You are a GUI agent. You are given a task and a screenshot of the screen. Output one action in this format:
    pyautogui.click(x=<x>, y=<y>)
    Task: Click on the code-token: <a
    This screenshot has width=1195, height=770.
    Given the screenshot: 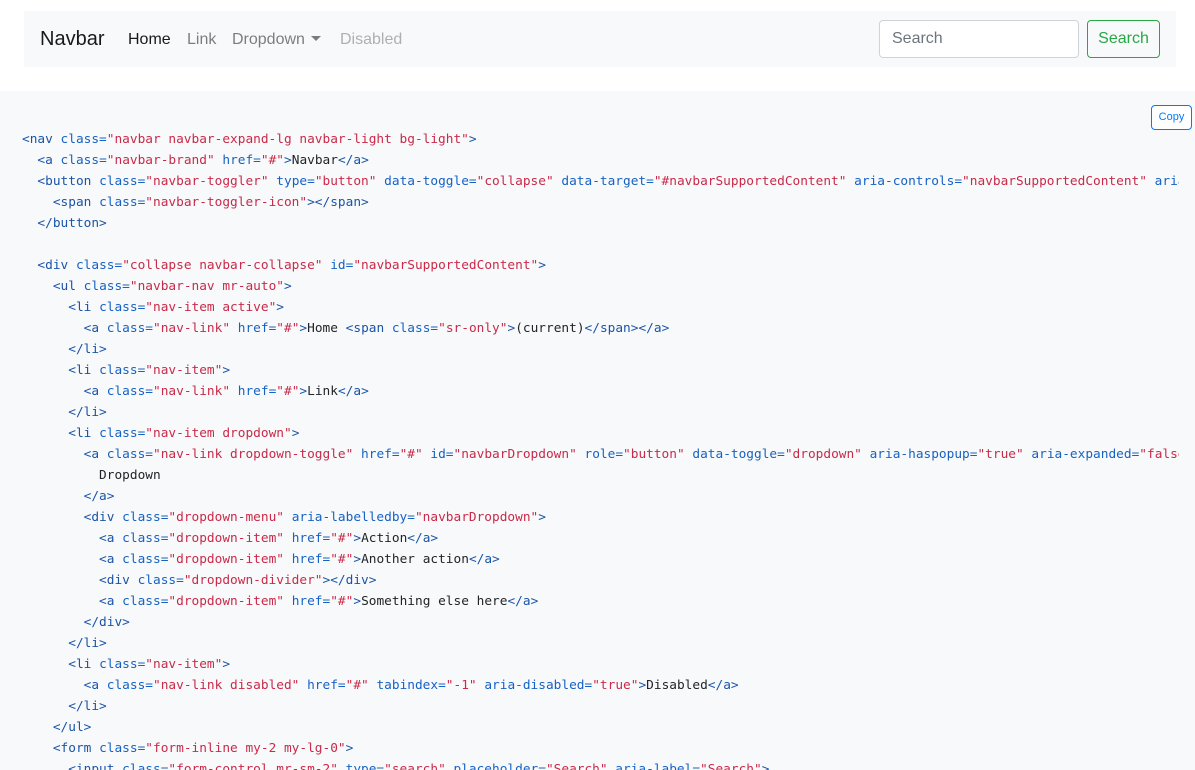 What is the action you would take?
    pyautogui.click(x=95, y=454)
    